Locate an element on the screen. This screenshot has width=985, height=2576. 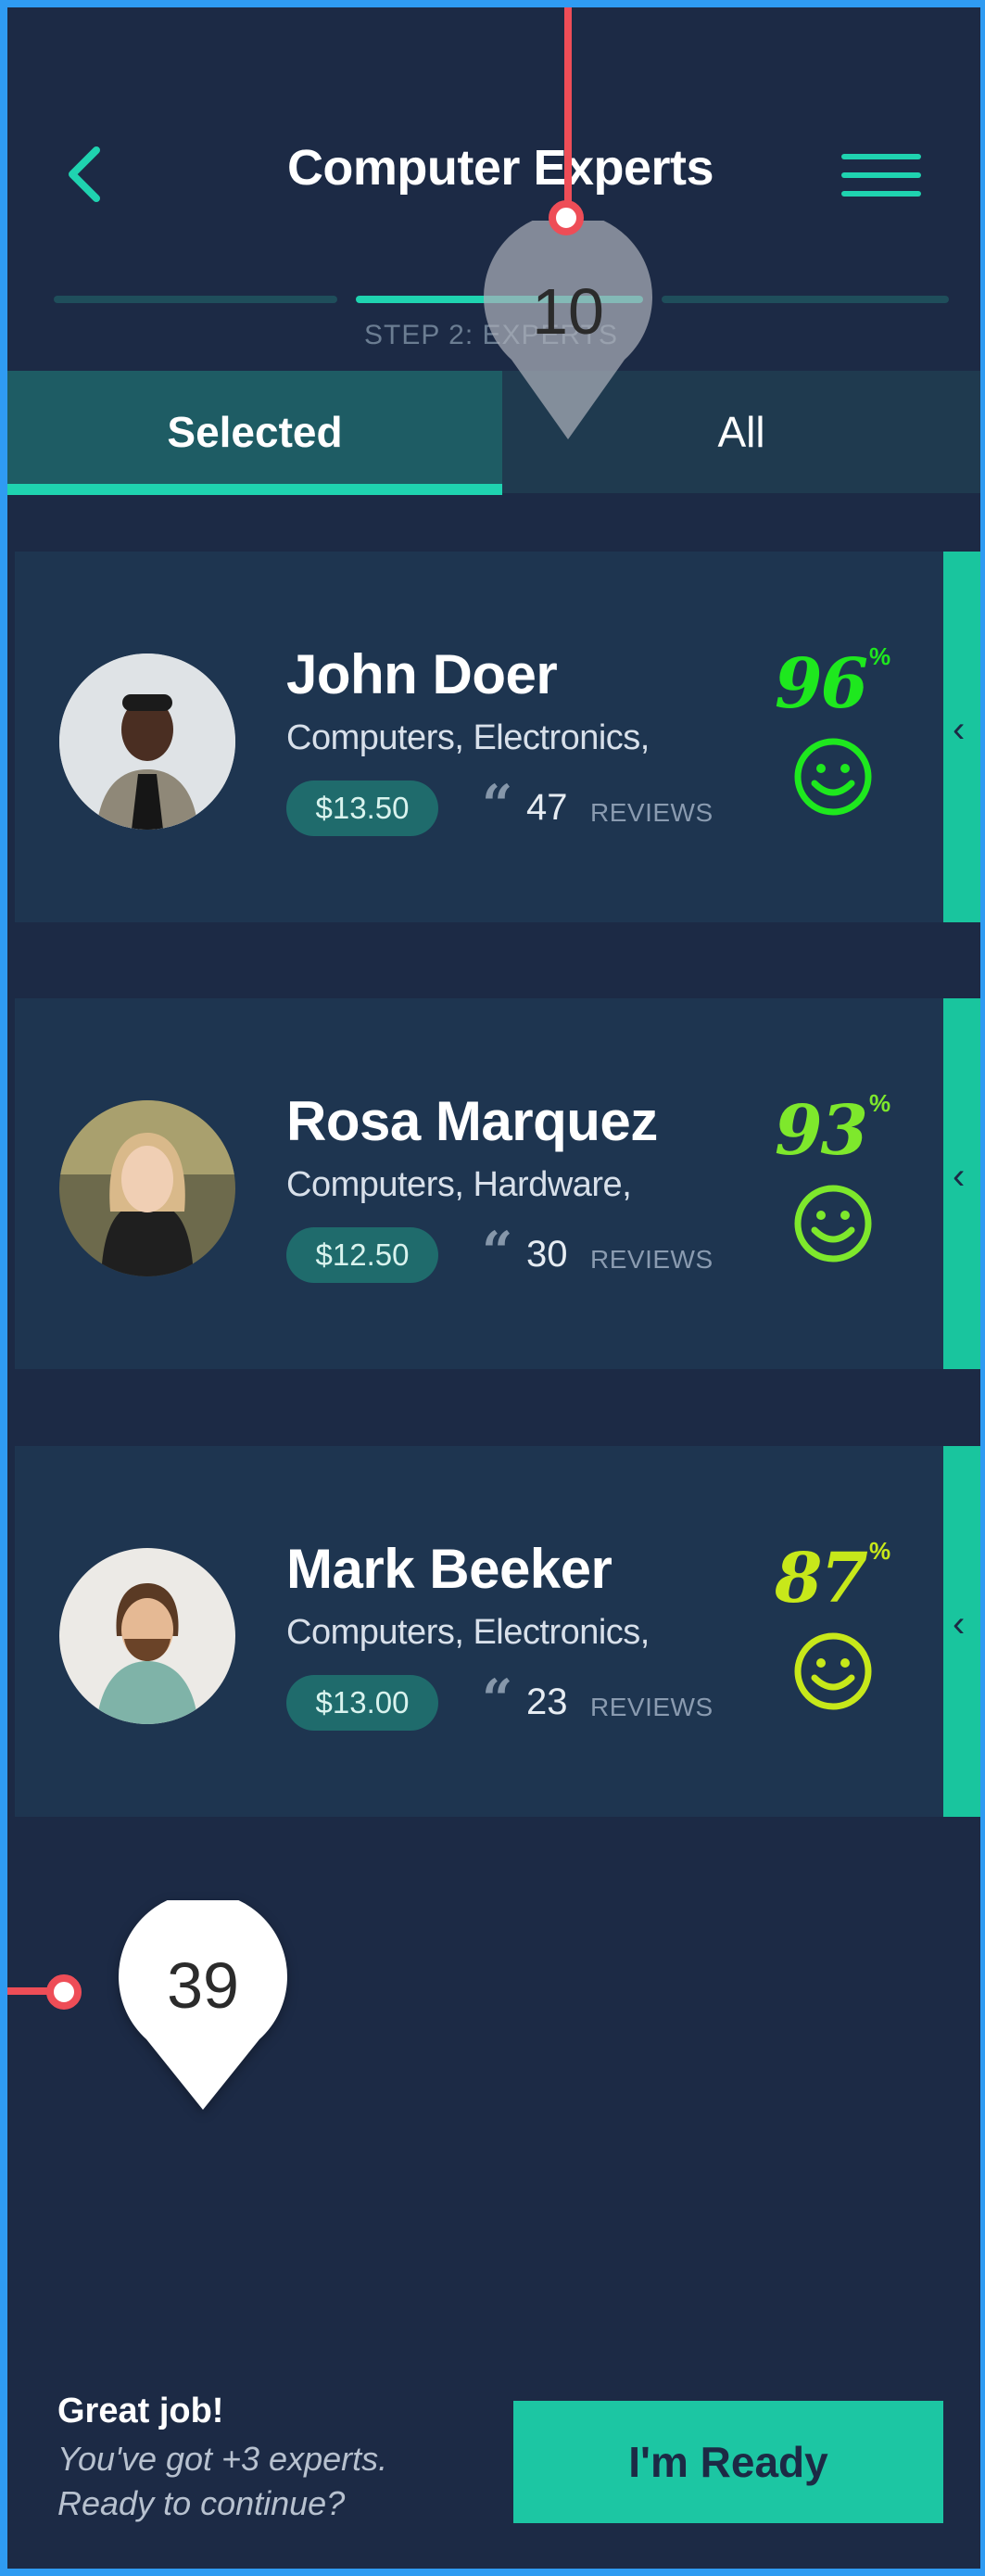
footer-title: Great job! is located at coordinates (140, 2411).